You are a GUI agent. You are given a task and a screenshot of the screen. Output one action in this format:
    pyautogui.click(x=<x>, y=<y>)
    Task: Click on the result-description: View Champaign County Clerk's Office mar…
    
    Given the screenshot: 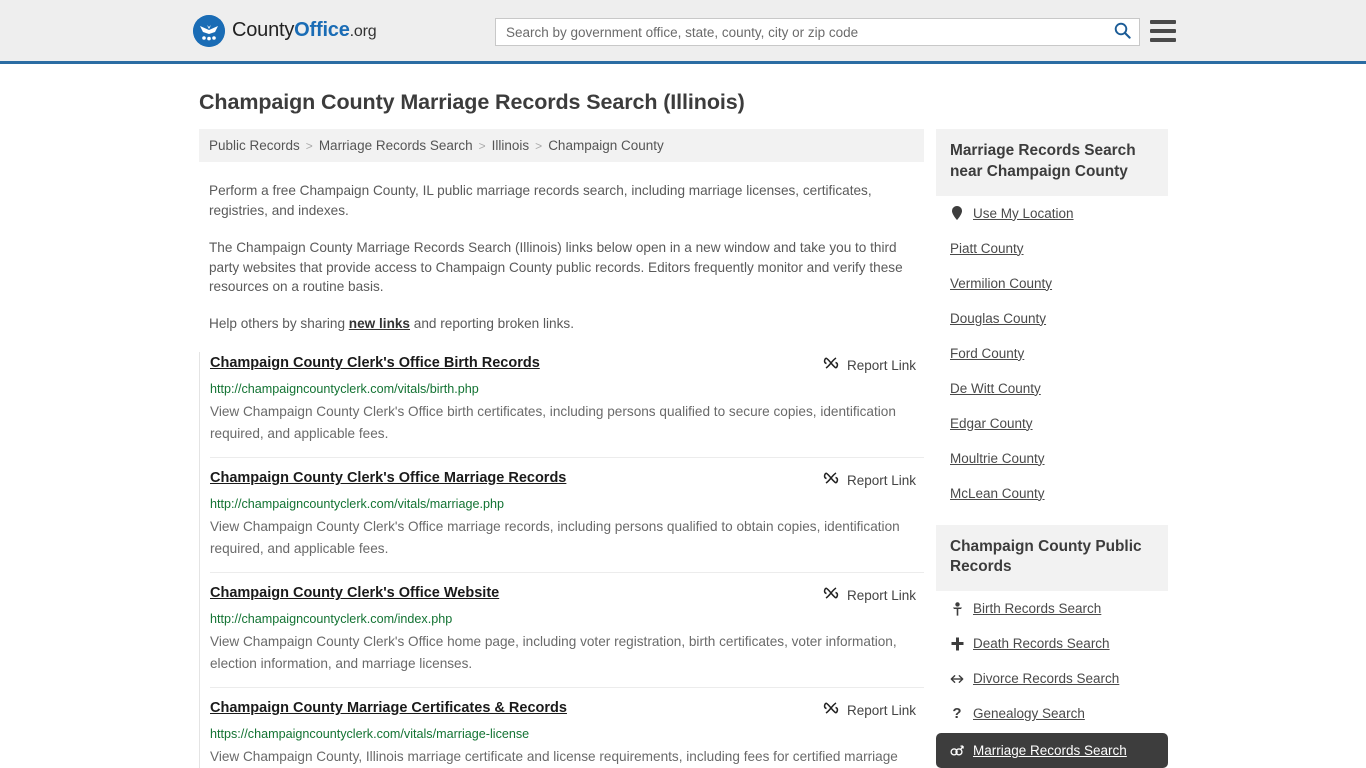 What is the action you would take?
    pyautogui.click(x=555, y=538)
    